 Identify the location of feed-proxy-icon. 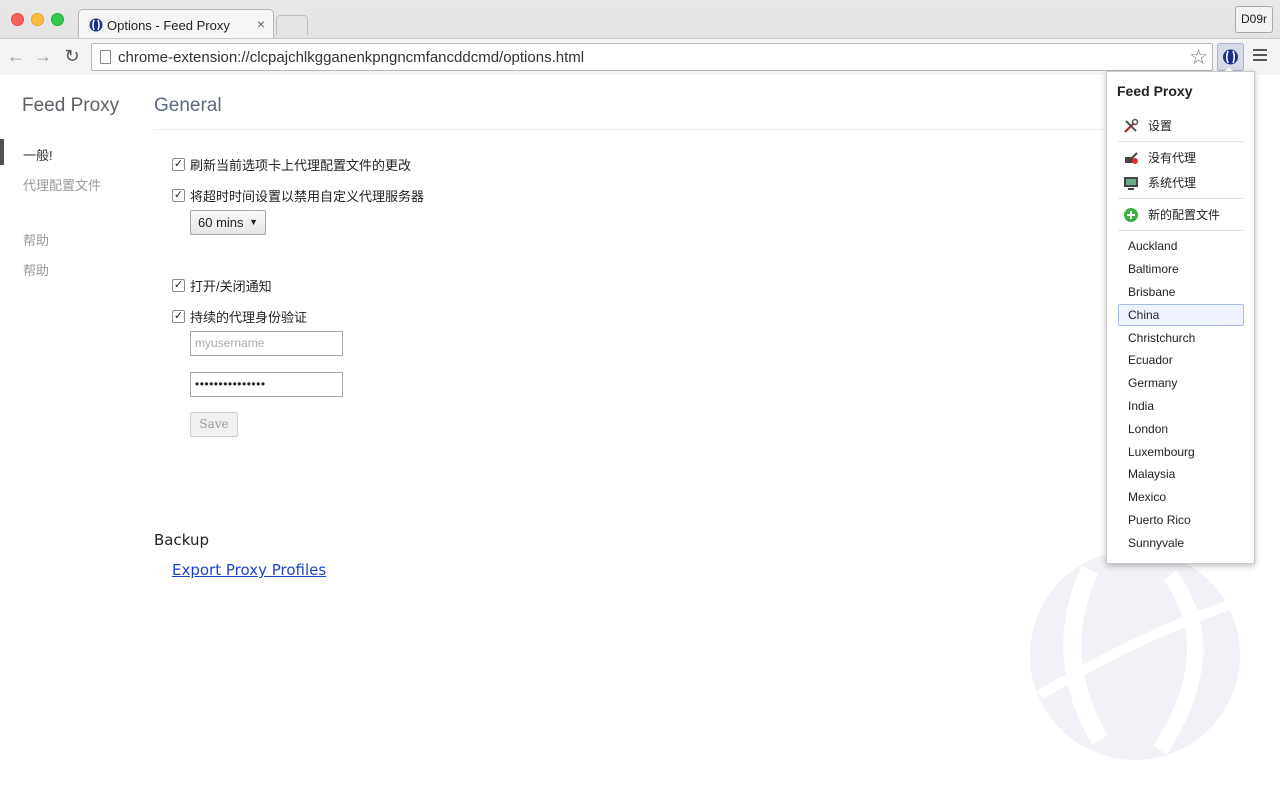
(96, 25).